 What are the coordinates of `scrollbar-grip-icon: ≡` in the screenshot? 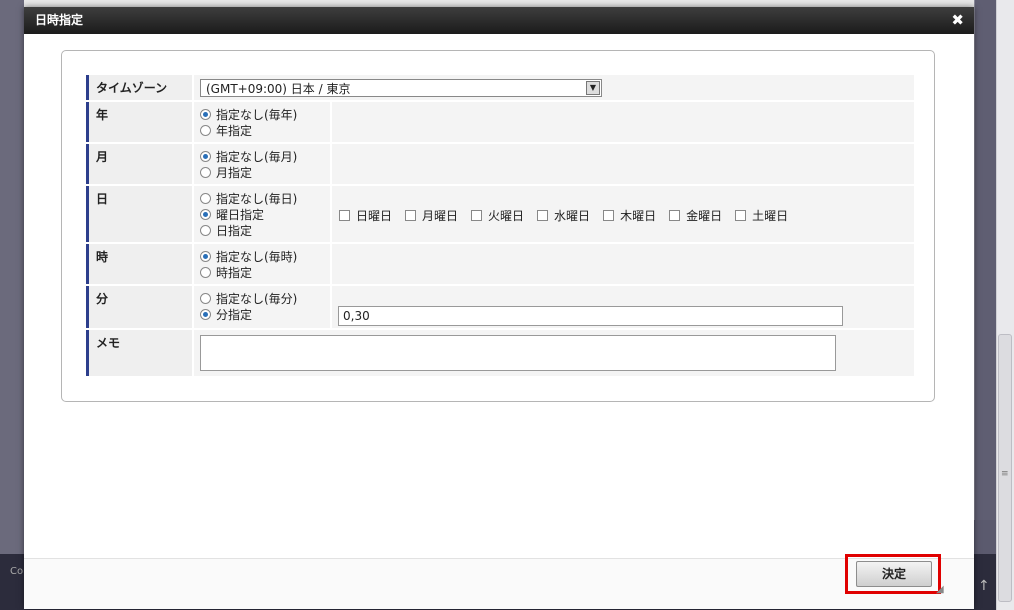 It's located at (1005, 474).